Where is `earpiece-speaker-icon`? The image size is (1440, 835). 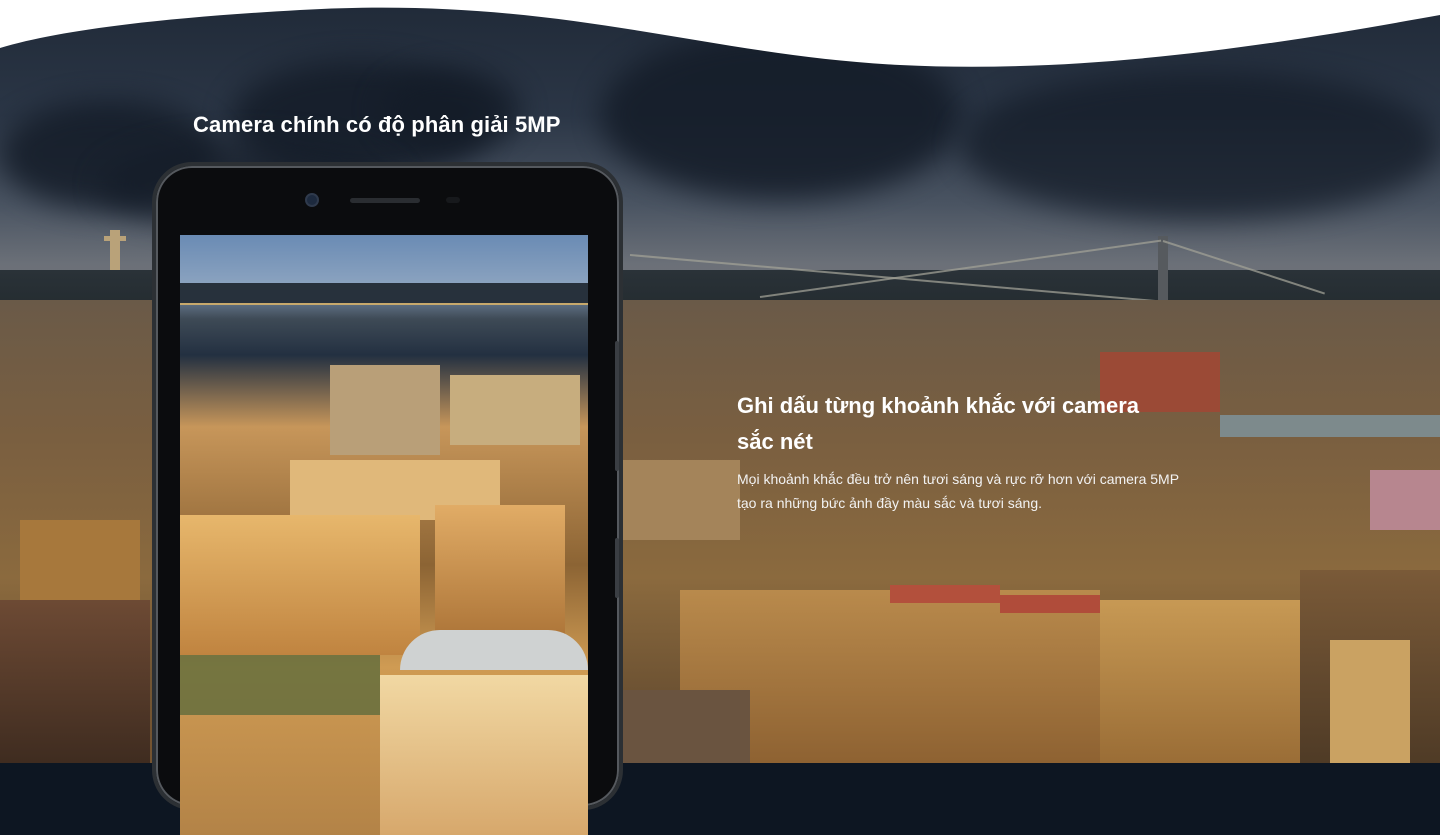
earpiece-speaker-icon is located at coordinates (385, 200).